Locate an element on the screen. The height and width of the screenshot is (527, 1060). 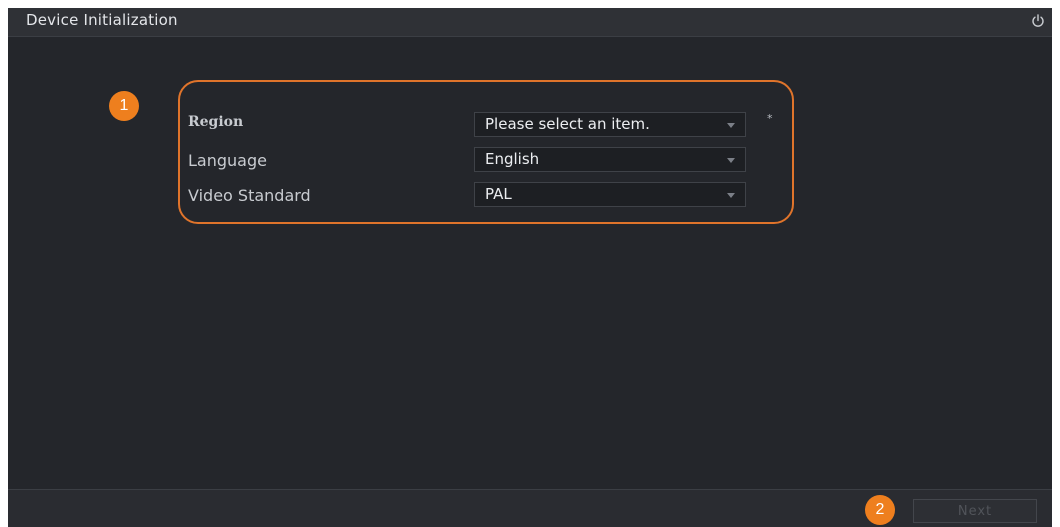
region-select: Please select an item. is located at coordinates (610, 124).